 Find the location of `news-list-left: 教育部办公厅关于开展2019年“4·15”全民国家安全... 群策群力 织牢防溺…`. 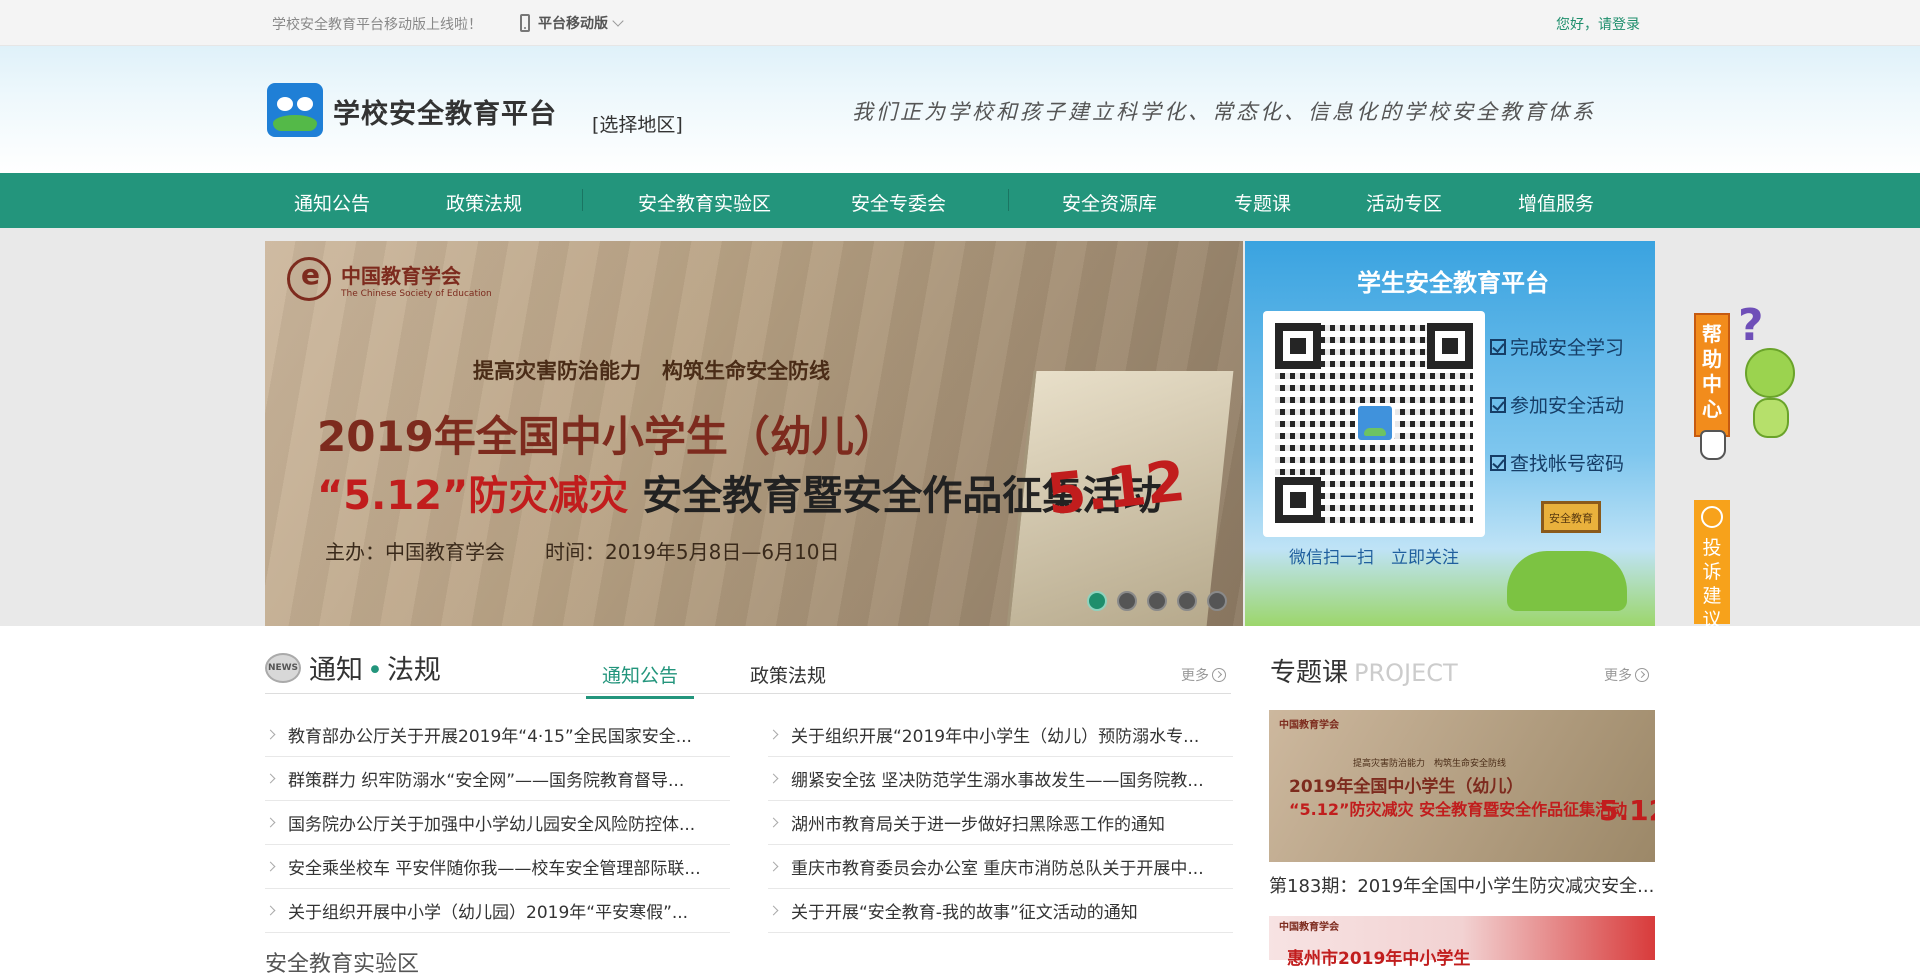

news-list-left: 教育部办公厅关于开展2019年“4·15”全民国家安全... 群策群力 织牢防溺… is located at coordinates (497, 823).